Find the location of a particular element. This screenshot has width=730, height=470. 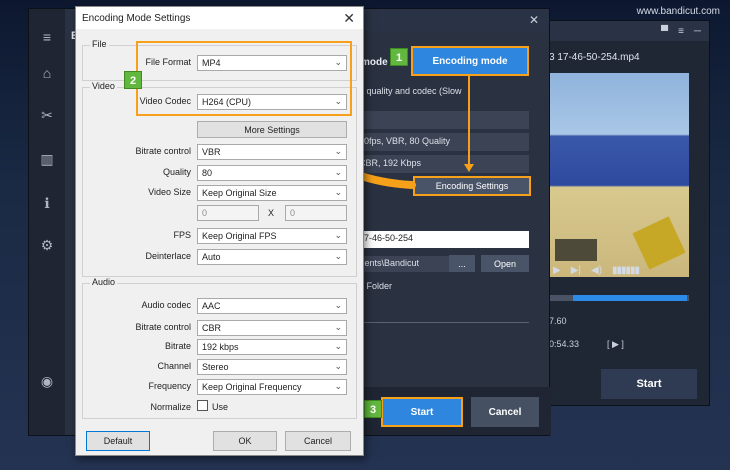

time-readout: 7.60 is located at coordinates (558, 321).